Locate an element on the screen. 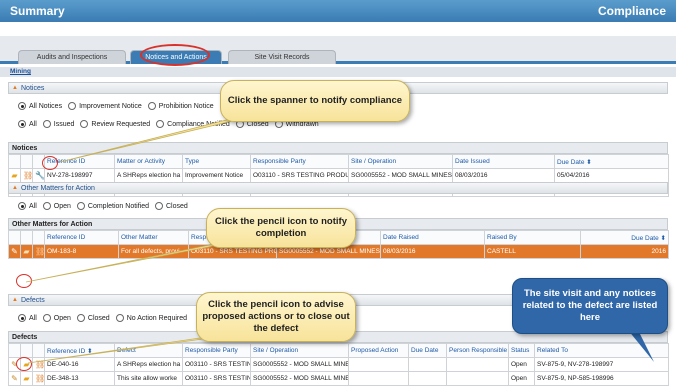 The height and width of the screenshot is (388, 676). other-section-header: ▲ Other Matters for Action is located at coordinates (338, 188).